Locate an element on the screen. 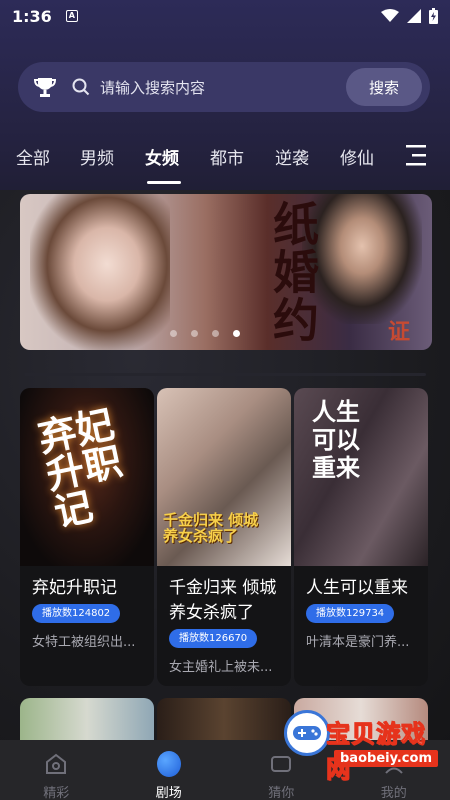  search-icon is located at coordinates (82, 87).